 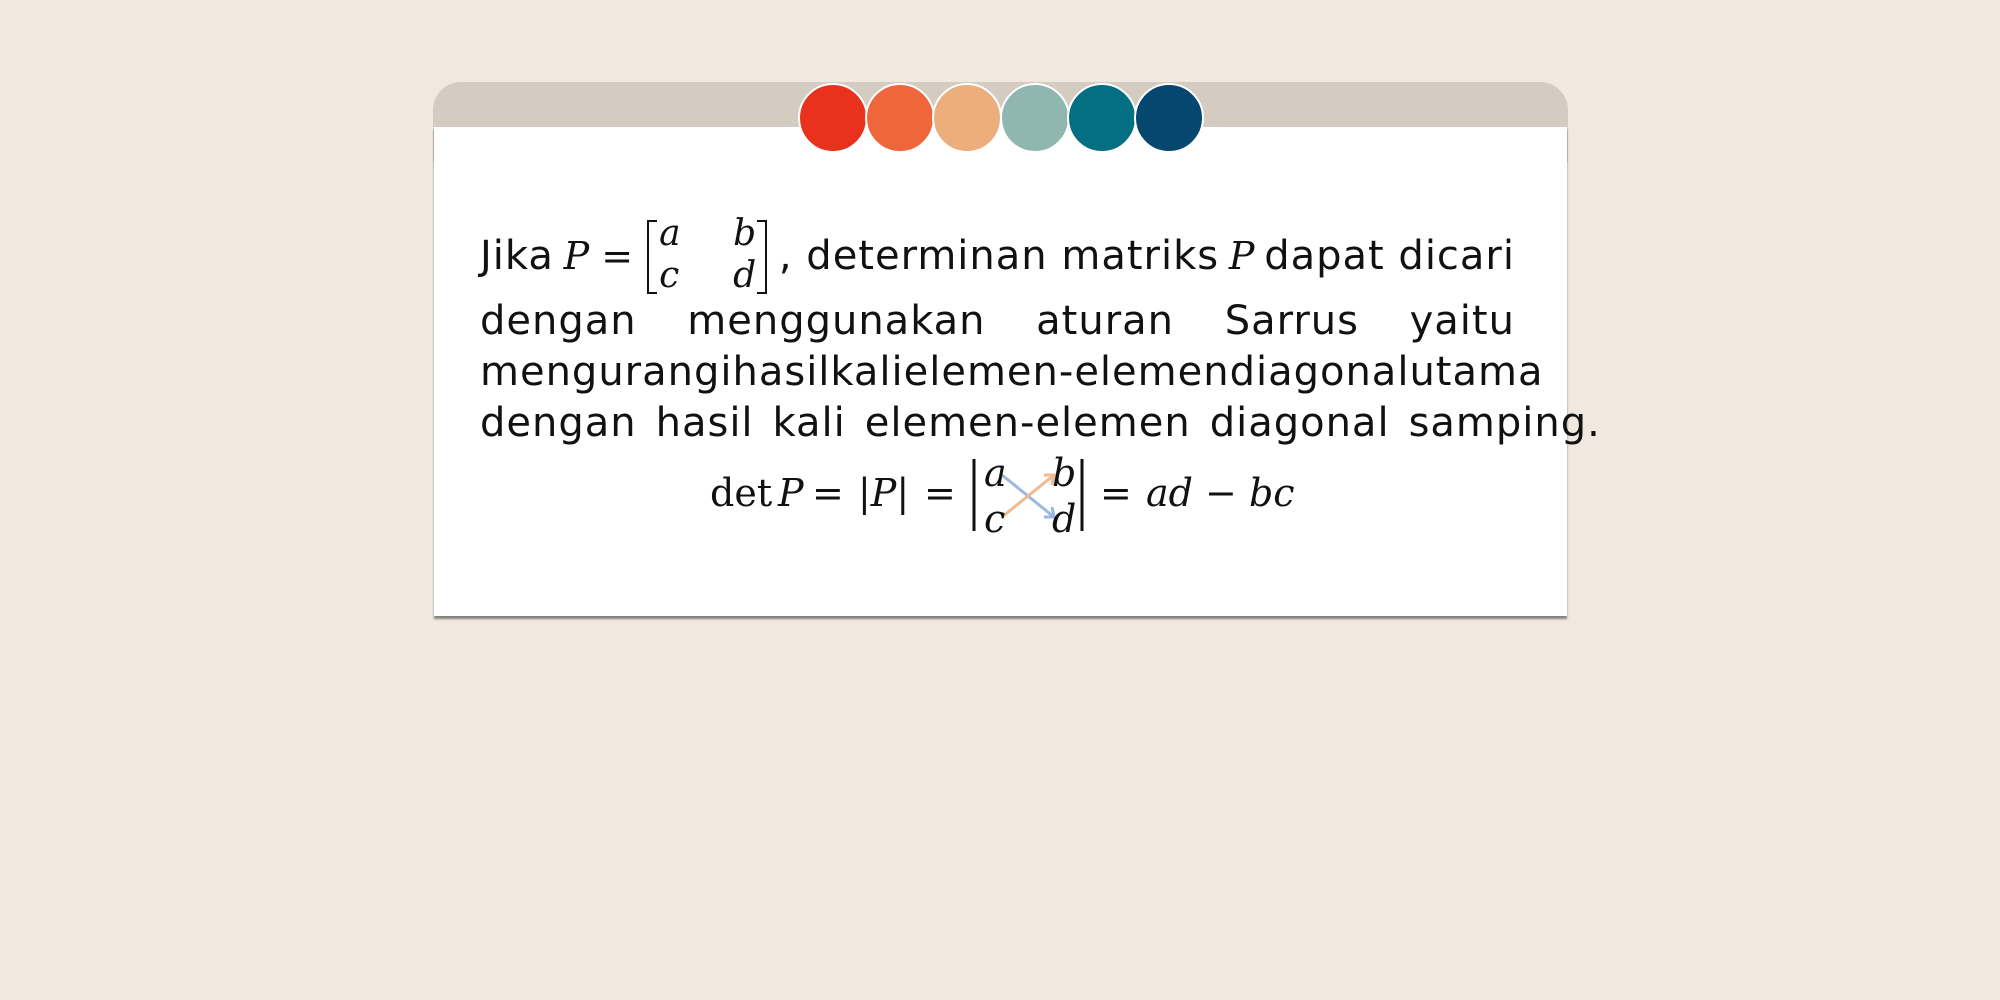 I want to click on matrix-p: a b c d, so click(x=707, y=256).